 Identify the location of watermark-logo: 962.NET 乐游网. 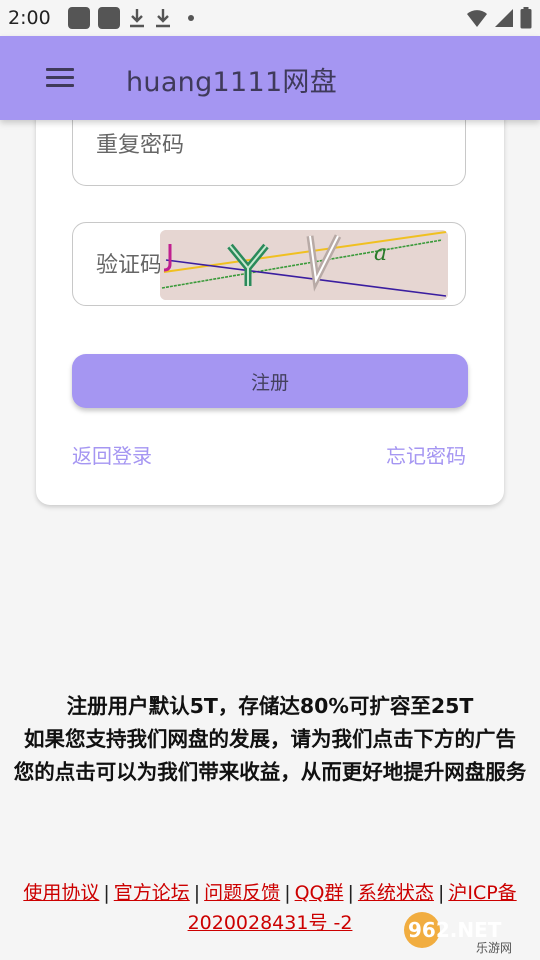
(458, 933).